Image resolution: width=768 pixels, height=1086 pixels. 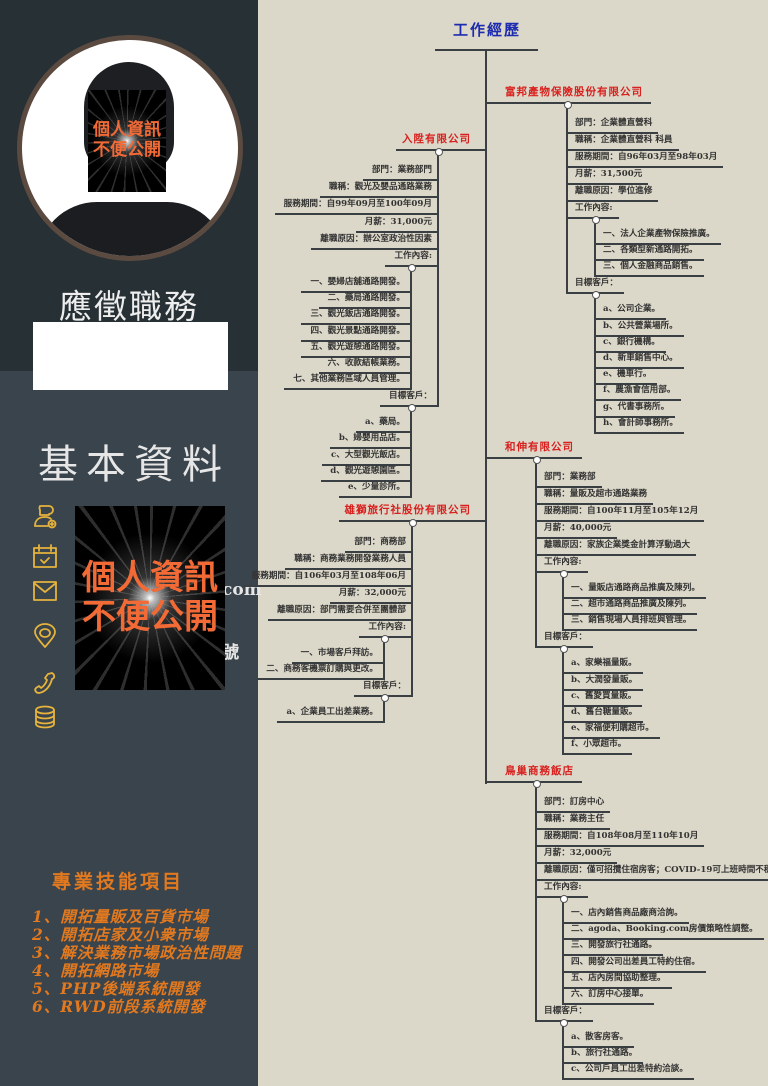 What do you see at coordinates (45, 556) in the screenshot?
I see `calendar-check-icon` at bounding box center [45, 556].